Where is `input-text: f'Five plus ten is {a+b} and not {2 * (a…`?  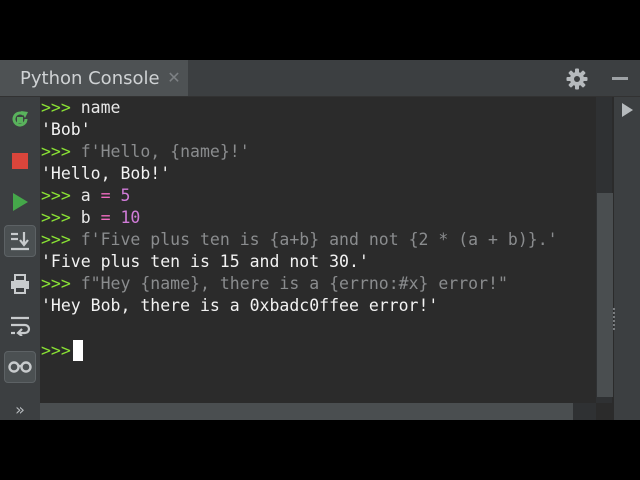
input-text: f'Five plus ten is {a+b} and not {2 * (a… is located at coordinates (314, 239).